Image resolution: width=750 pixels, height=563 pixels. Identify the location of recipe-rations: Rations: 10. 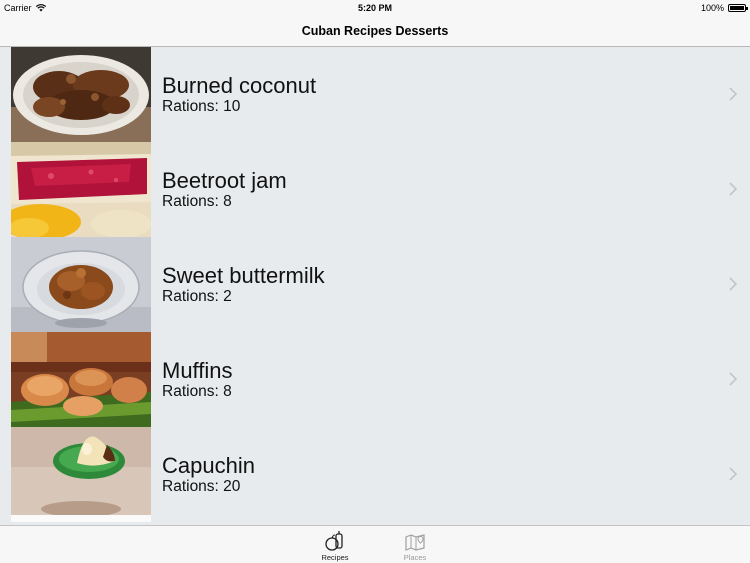
(201, 106).